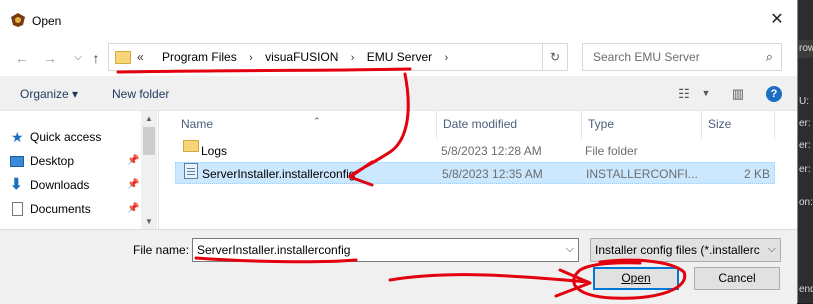 This screenshot has height=304, width=813. I want to click on breadcrumb-emu-server: EMU Server, so click(399, 57).